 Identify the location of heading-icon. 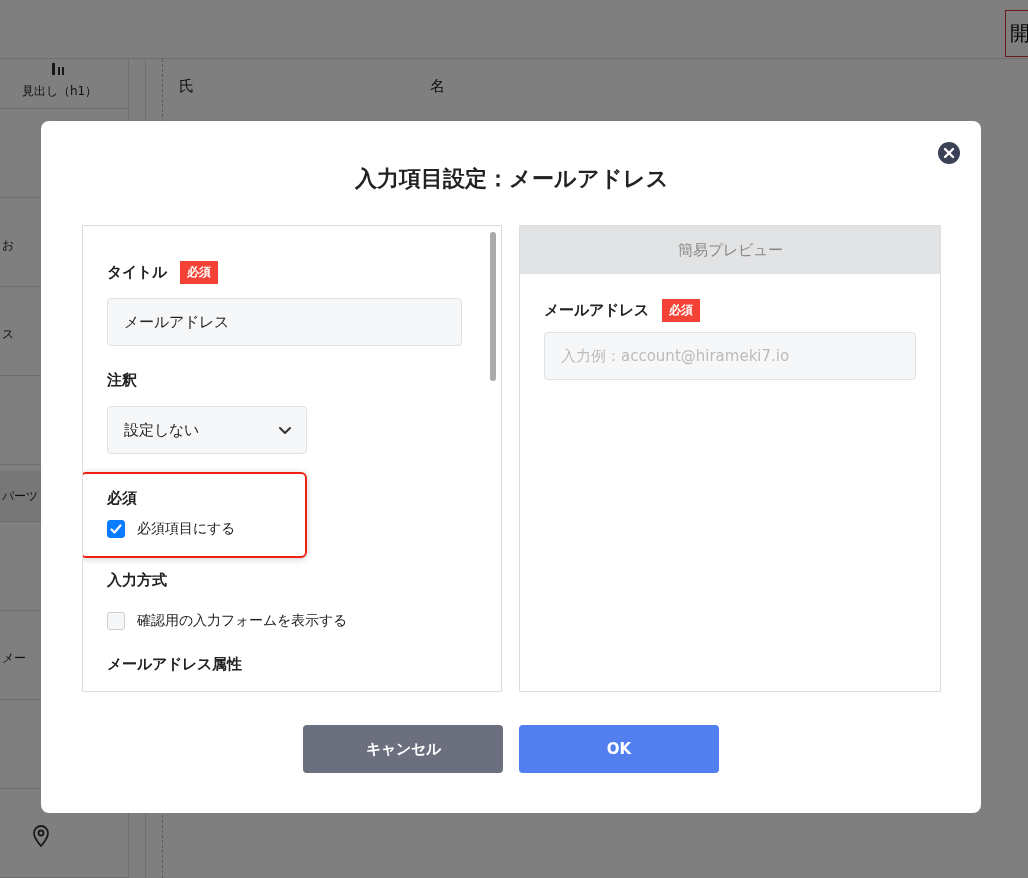
(58, 69).